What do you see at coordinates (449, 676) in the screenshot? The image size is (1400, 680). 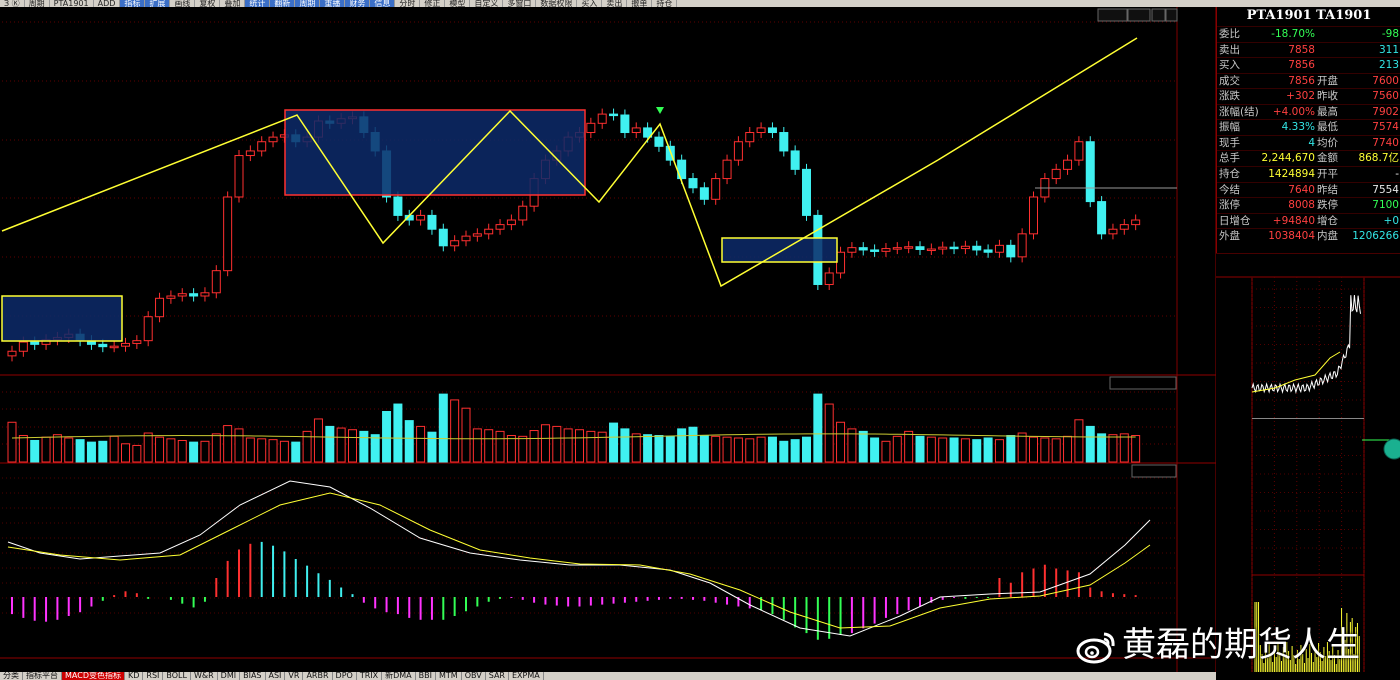 I see `indicator-tab: MTM` at bounding box center [449, 676].